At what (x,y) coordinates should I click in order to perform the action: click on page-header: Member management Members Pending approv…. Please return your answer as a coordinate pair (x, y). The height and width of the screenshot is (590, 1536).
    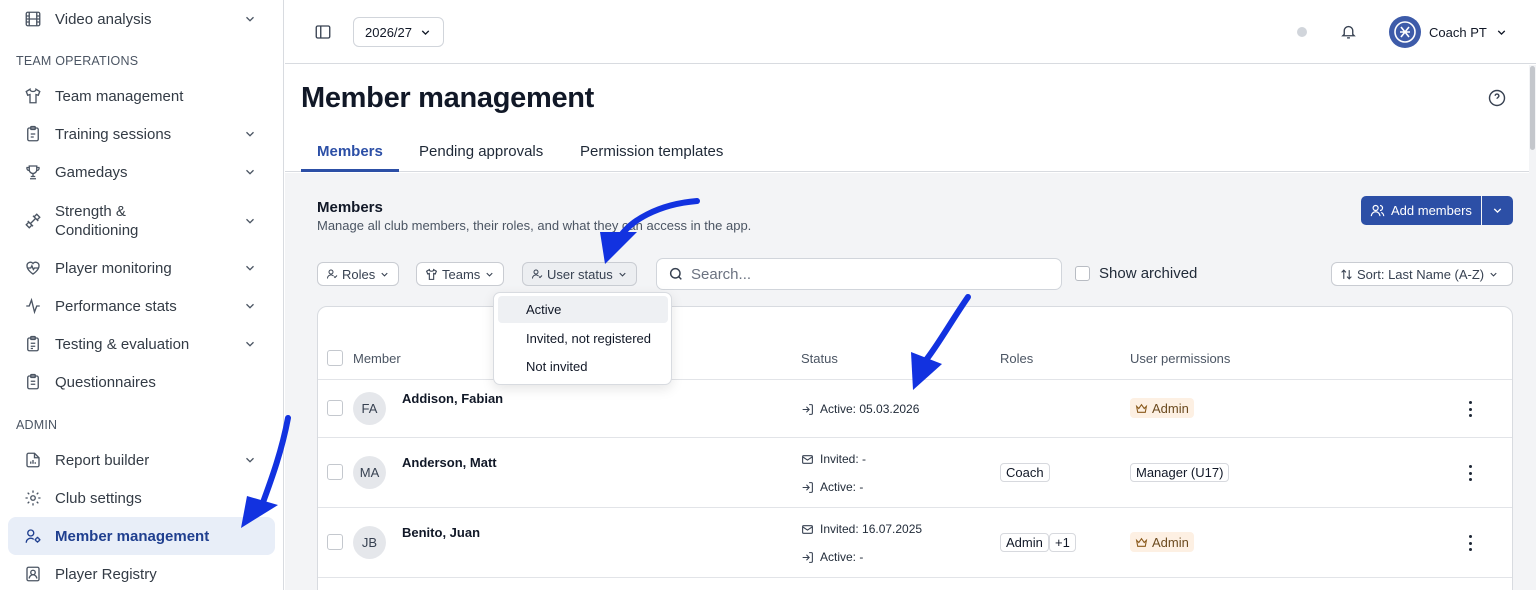
    Looking at the image, I should click on (907, 118).